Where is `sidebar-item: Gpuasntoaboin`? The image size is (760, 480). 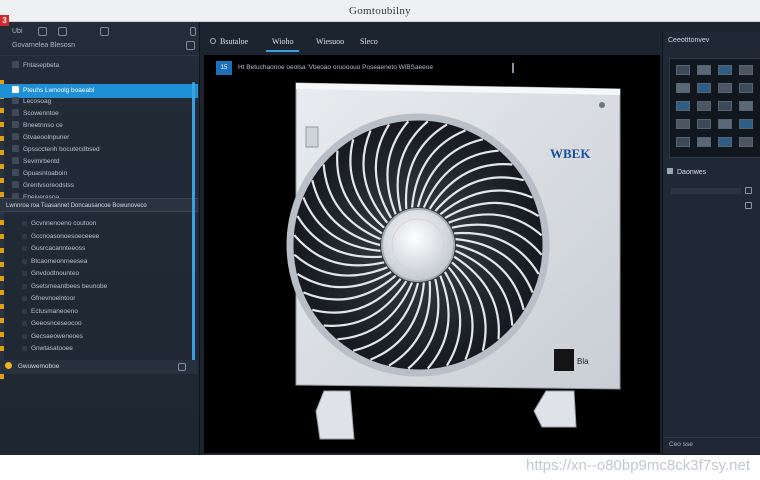
sidebar-item: Gpuasntoaboin is located at coordinates (99, 174).